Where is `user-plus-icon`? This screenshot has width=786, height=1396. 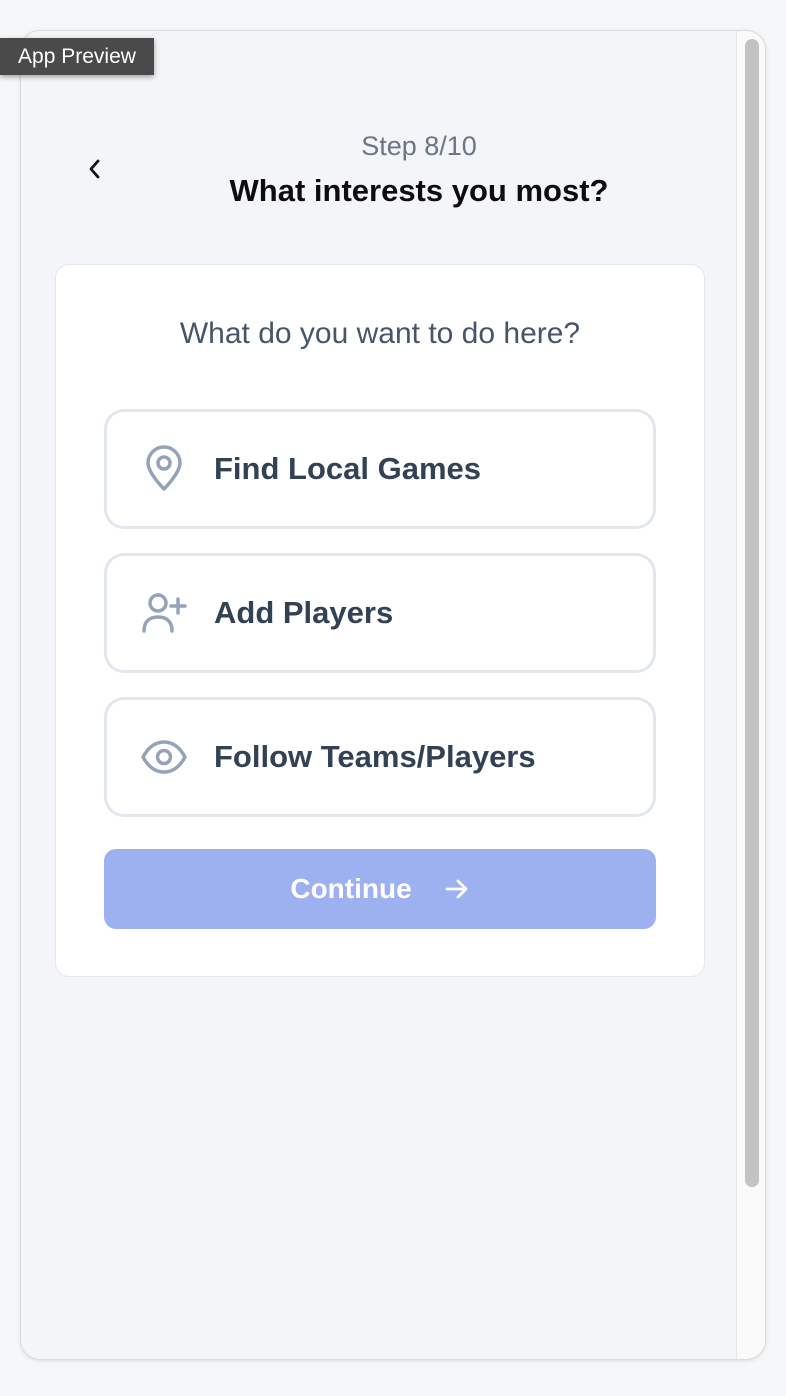 user-plus-icon is located at coordinates (164, 613).